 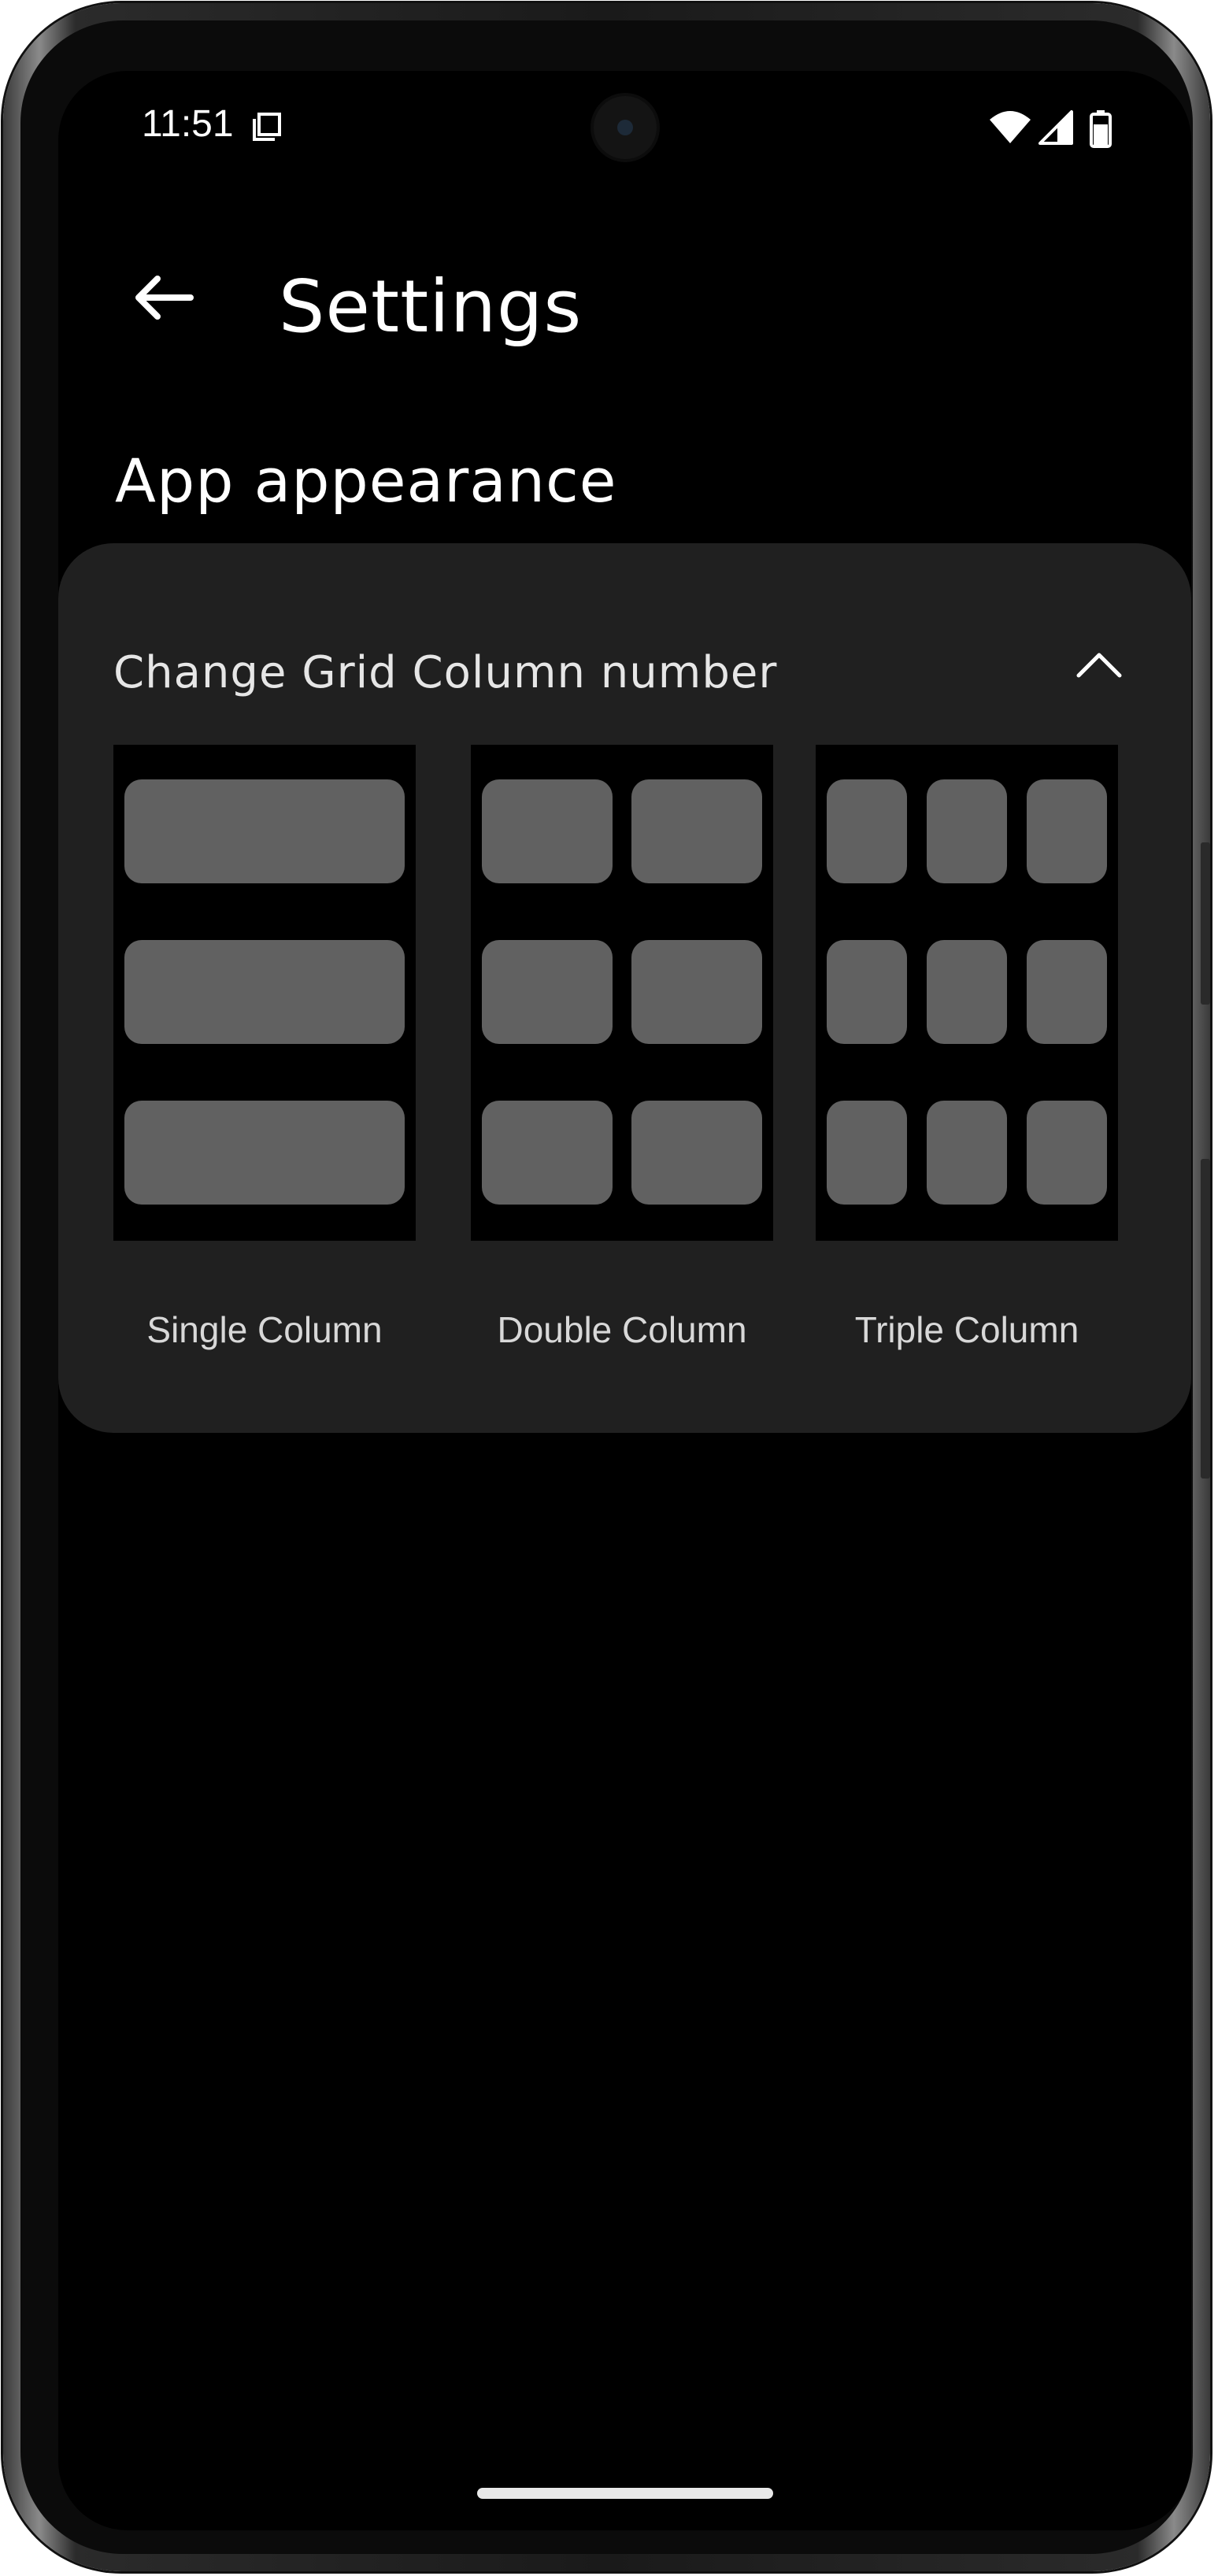 What do you see at coordinates (625, 2493) in the screenshot?
I see `home-indicator` at bounding box center [625, 2493].